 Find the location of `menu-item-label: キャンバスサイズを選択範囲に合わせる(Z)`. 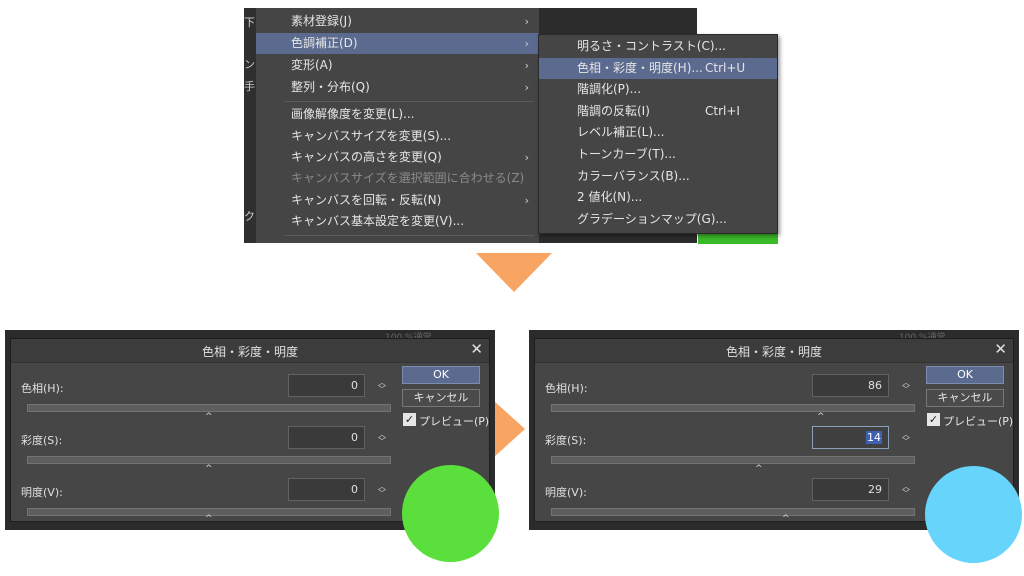

menu-item-label: キャンバスサイズを選択範囲に合わせる(Z) is located at coordinates (408, 178).